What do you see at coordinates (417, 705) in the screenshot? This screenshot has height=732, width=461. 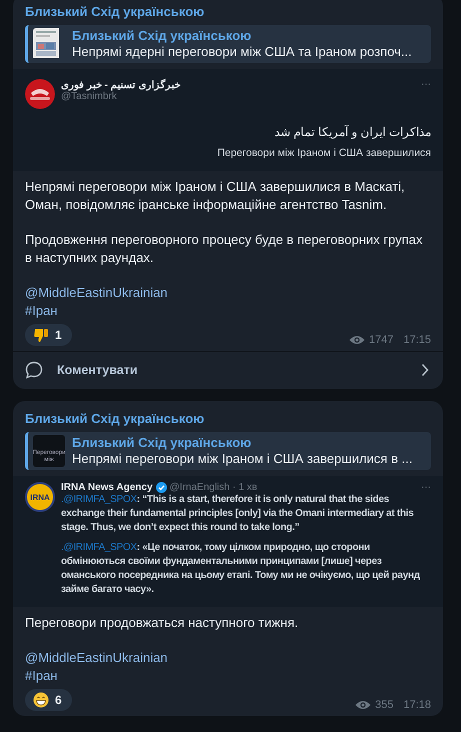 I see `message-time: 17:18` at bounding box center [417, 705].